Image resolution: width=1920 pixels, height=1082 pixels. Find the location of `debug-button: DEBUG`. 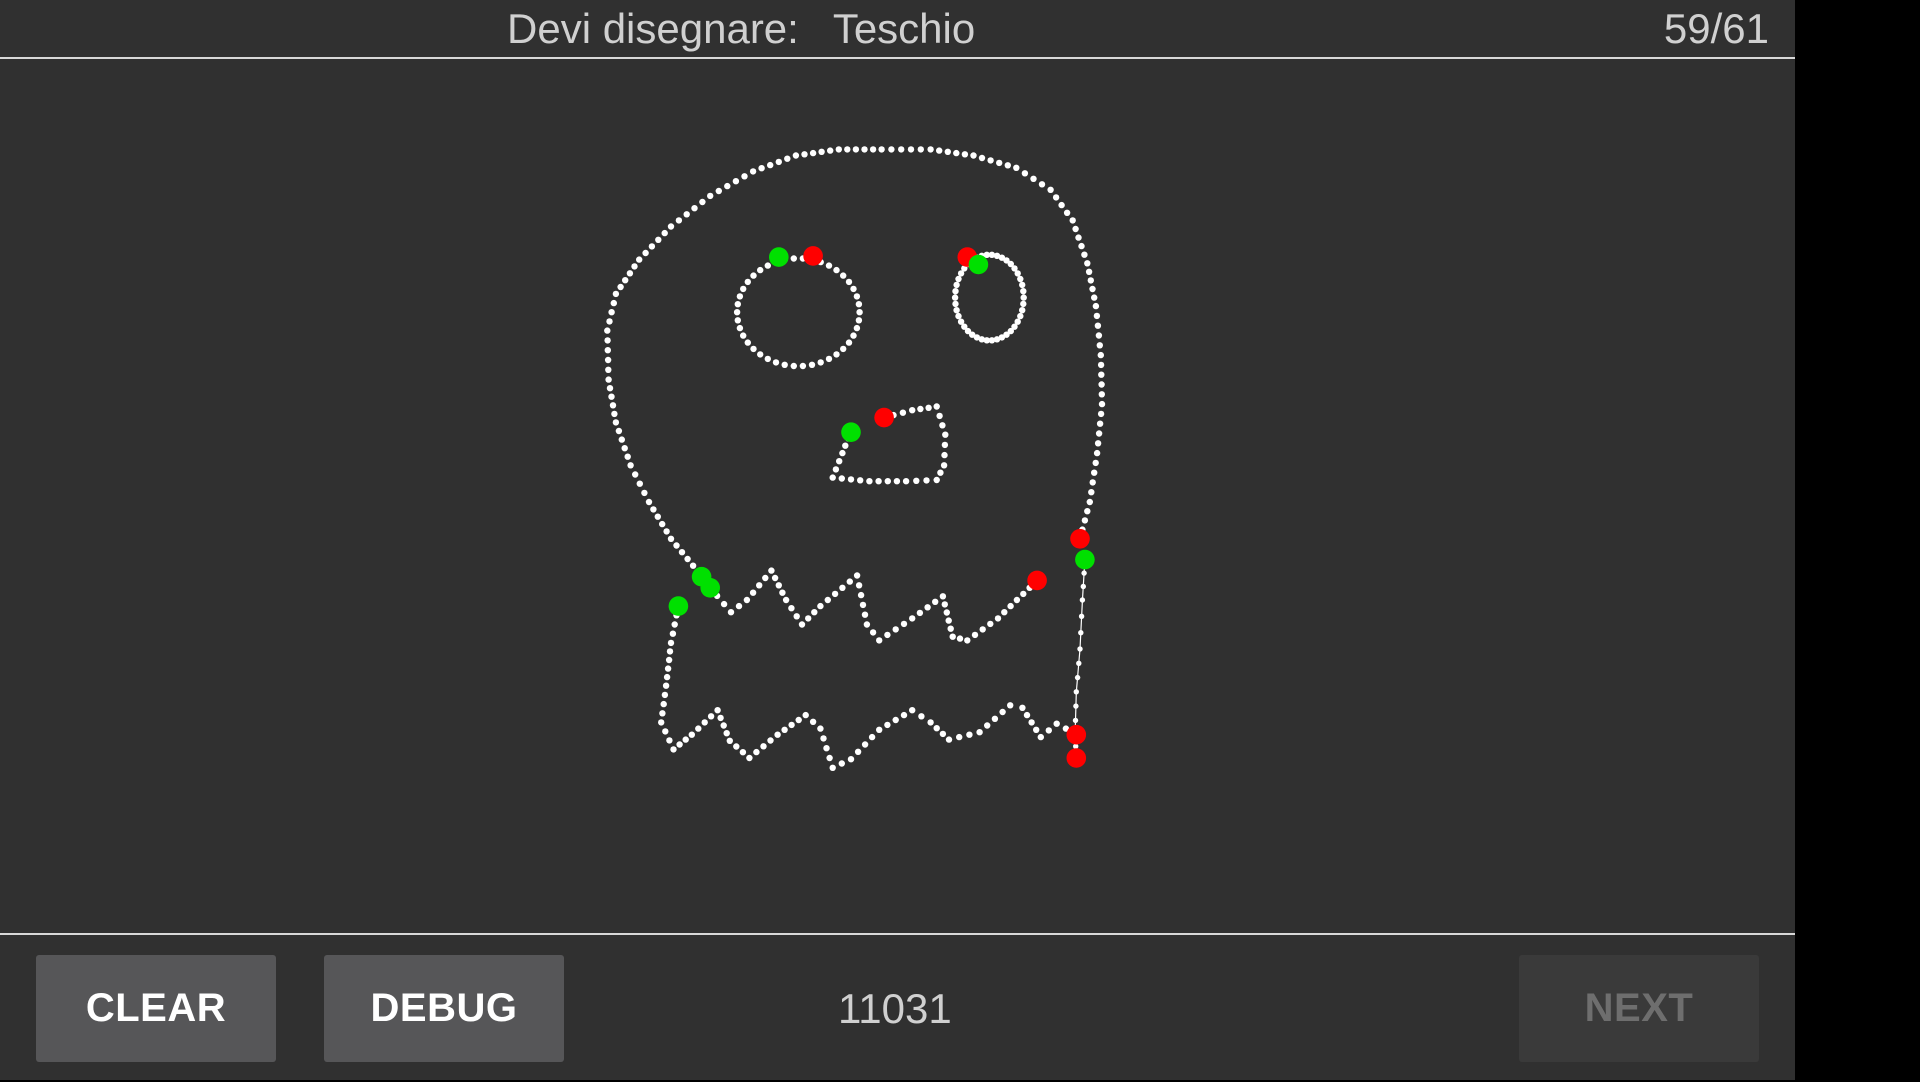

debug-button: DEBUG is located at coordinates (444, 1008).